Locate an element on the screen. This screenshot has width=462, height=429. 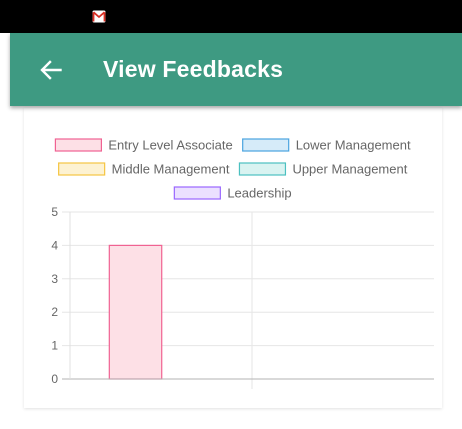
y-tick-label: 2 is located at coordinates (54, 312).